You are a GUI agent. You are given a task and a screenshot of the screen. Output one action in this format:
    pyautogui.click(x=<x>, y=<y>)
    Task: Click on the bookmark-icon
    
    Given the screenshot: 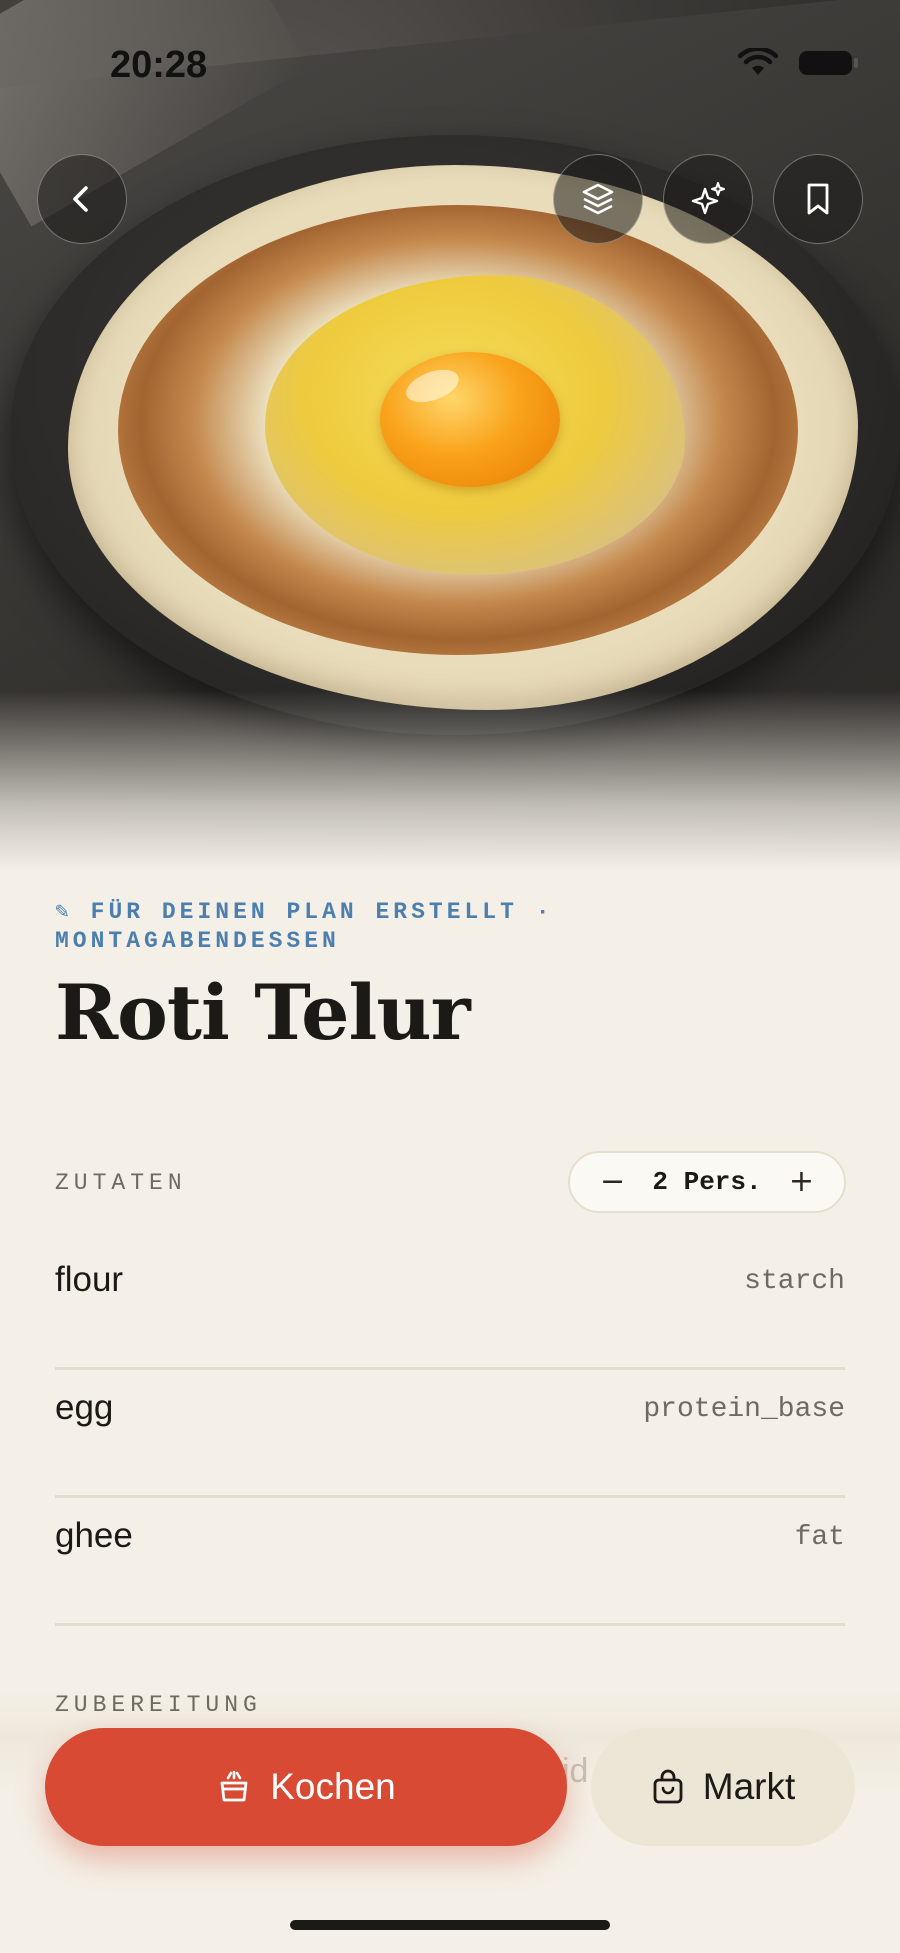 What is the action you would take?
    pyautogui.click(x=818, y=199)
    